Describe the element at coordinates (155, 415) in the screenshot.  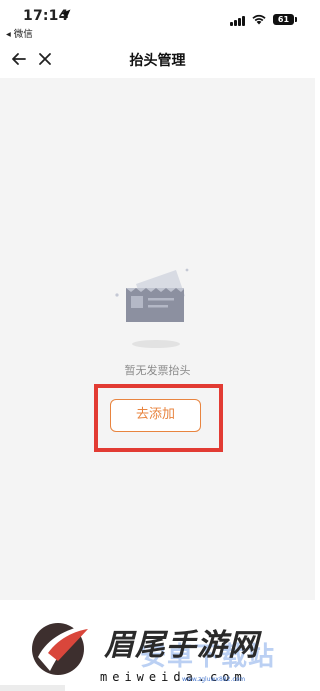
I see `add-invoice-title-button: 去添加` at that location.